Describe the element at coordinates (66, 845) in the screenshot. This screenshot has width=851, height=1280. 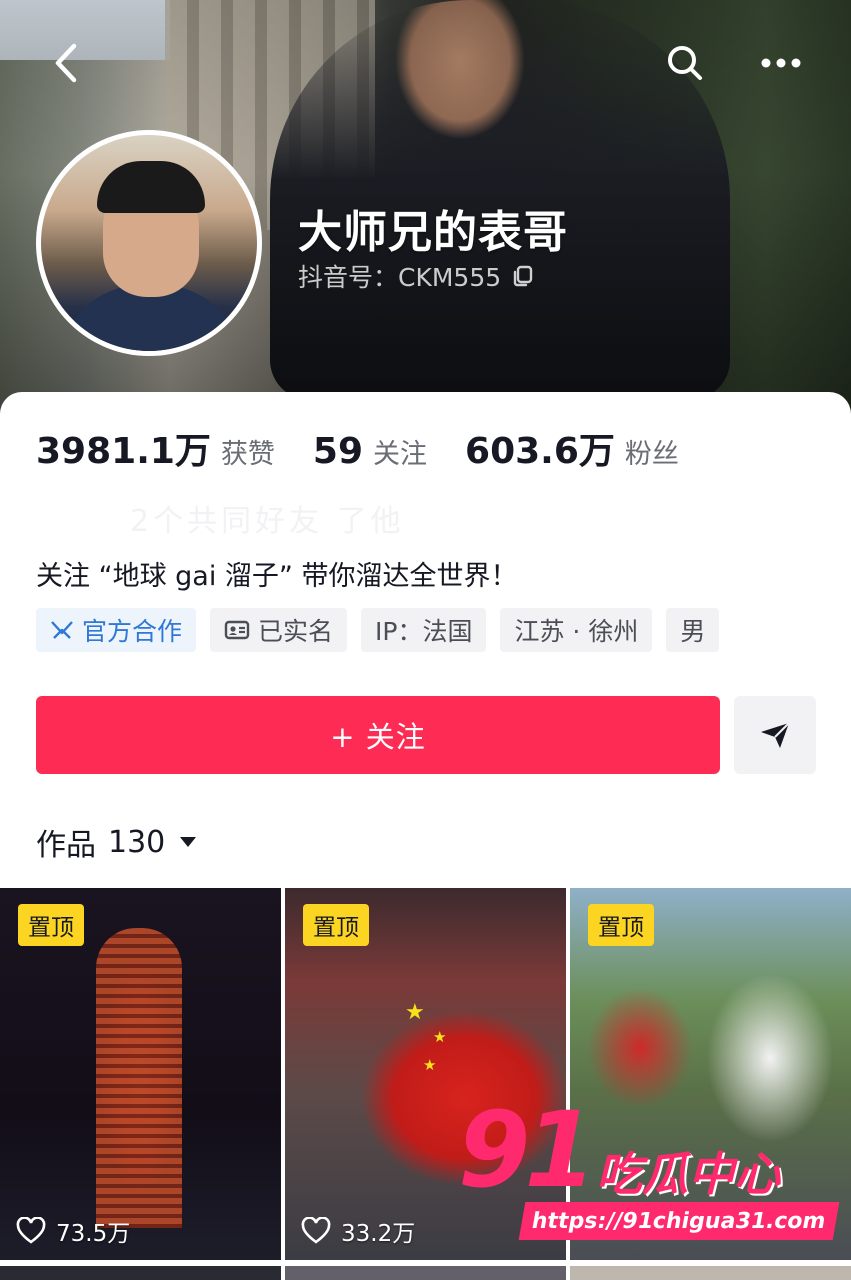
I see `works-label: 作品` at that location.